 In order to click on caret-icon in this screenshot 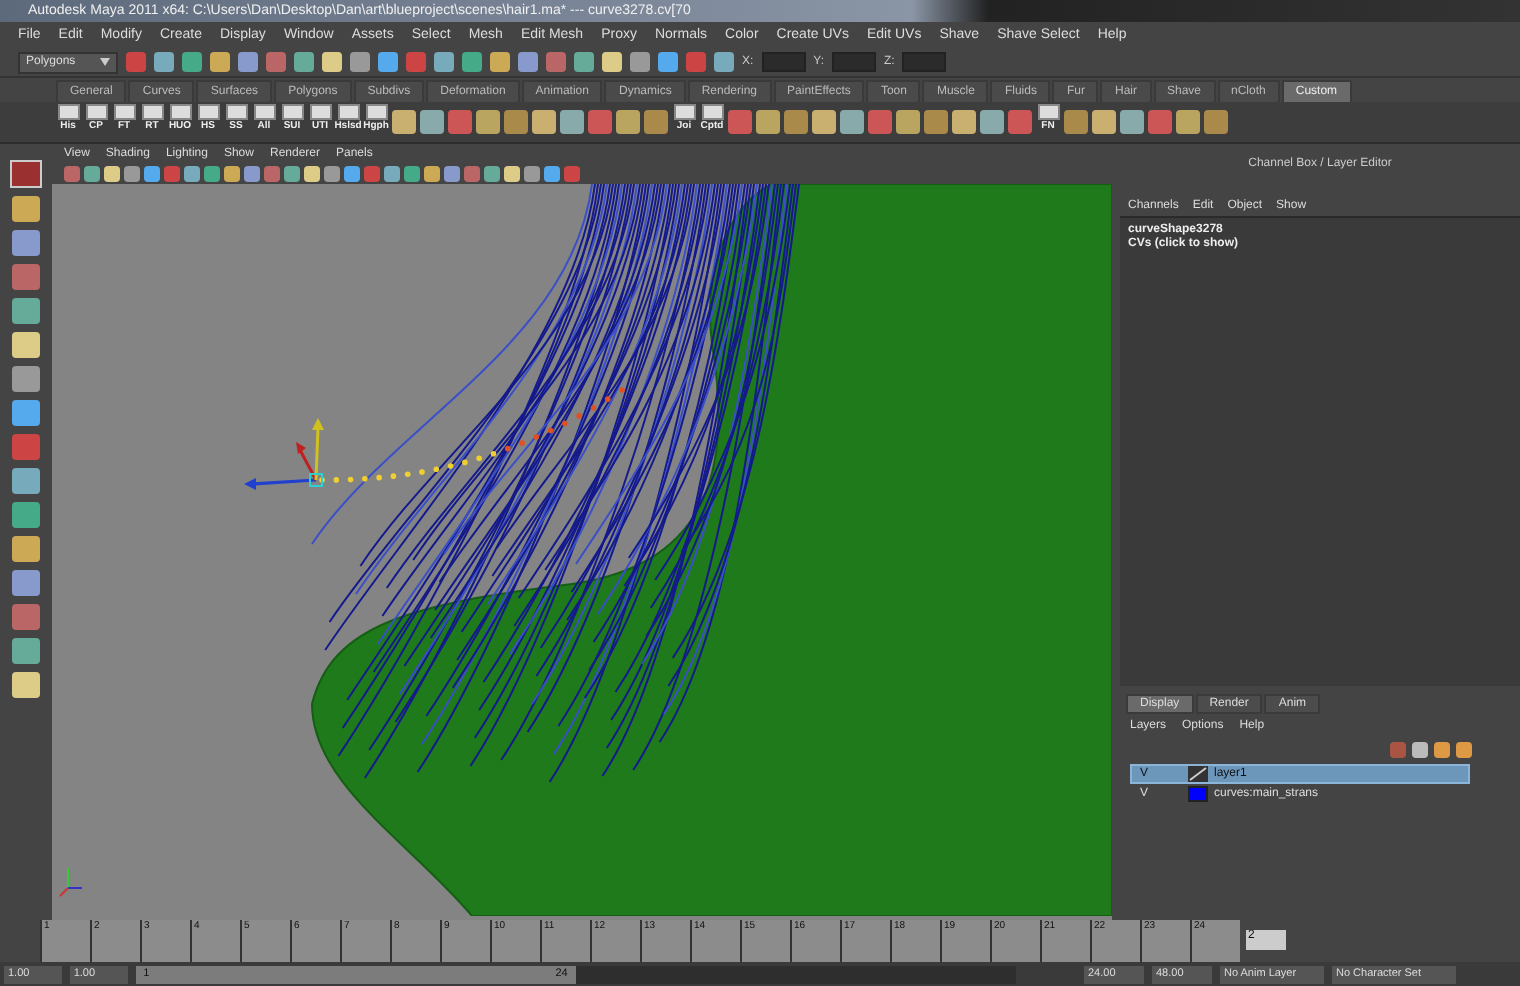, I will do `click(105, 62)`.